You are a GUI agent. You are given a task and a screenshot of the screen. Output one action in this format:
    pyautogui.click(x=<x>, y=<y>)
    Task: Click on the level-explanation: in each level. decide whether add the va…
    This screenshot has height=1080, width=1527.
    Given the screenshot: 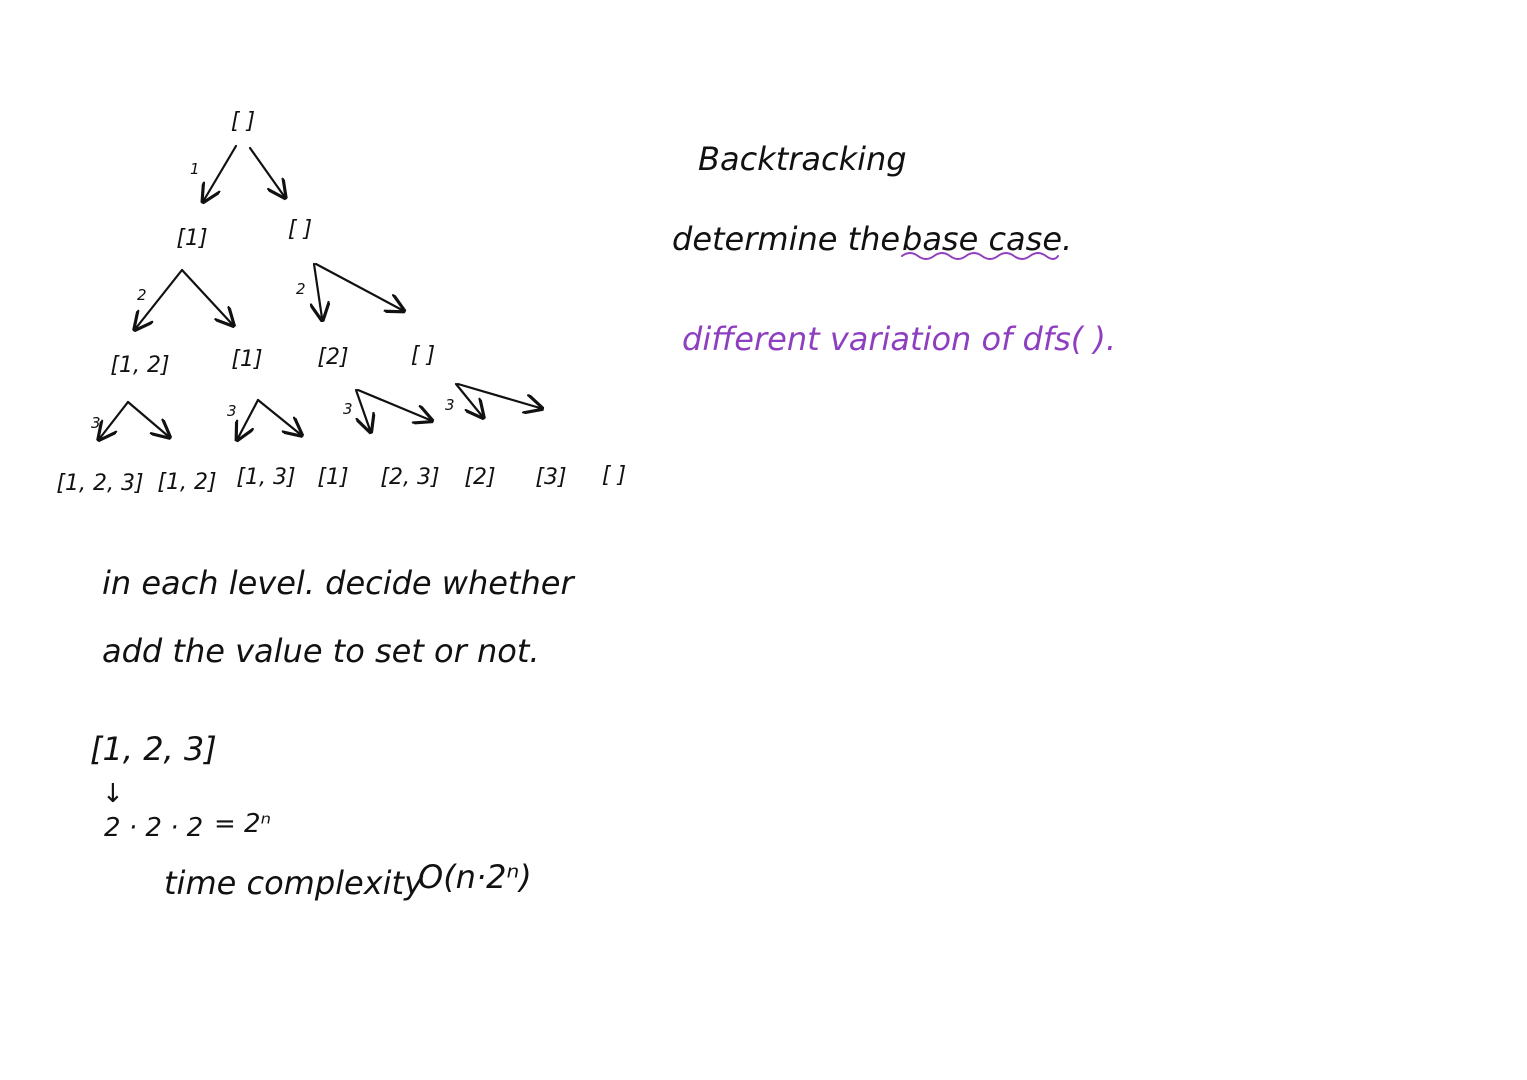 What is the action you would take?
    pyautogui.click(x=338, y=617)
    